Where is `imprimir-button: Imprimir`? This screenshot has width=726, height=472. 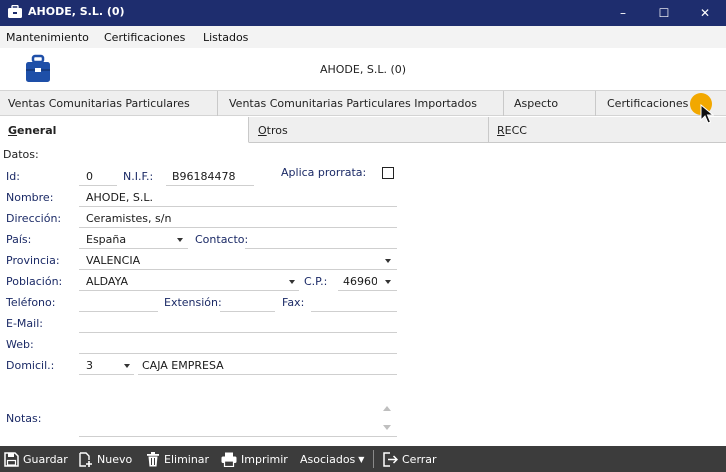 imprimir-button: Imprimir is located at coordinates (254, 459).